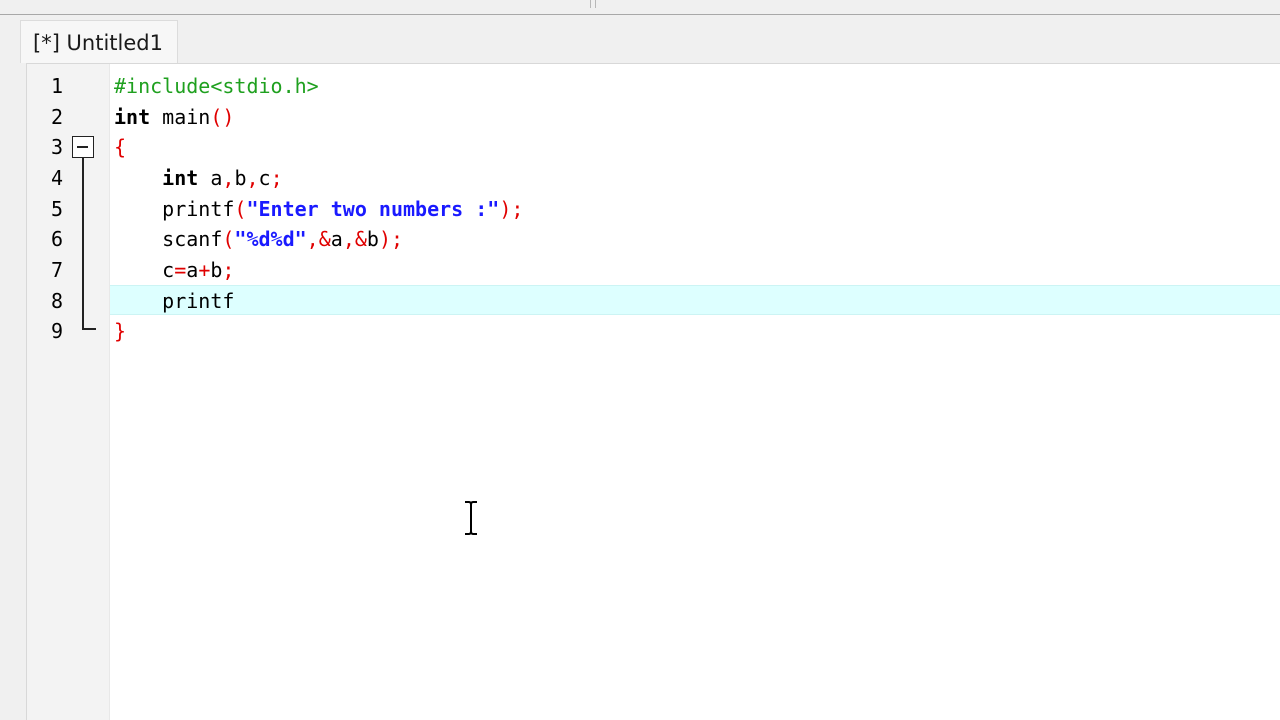  I want to click on line-number: 5, so click(56, 209).